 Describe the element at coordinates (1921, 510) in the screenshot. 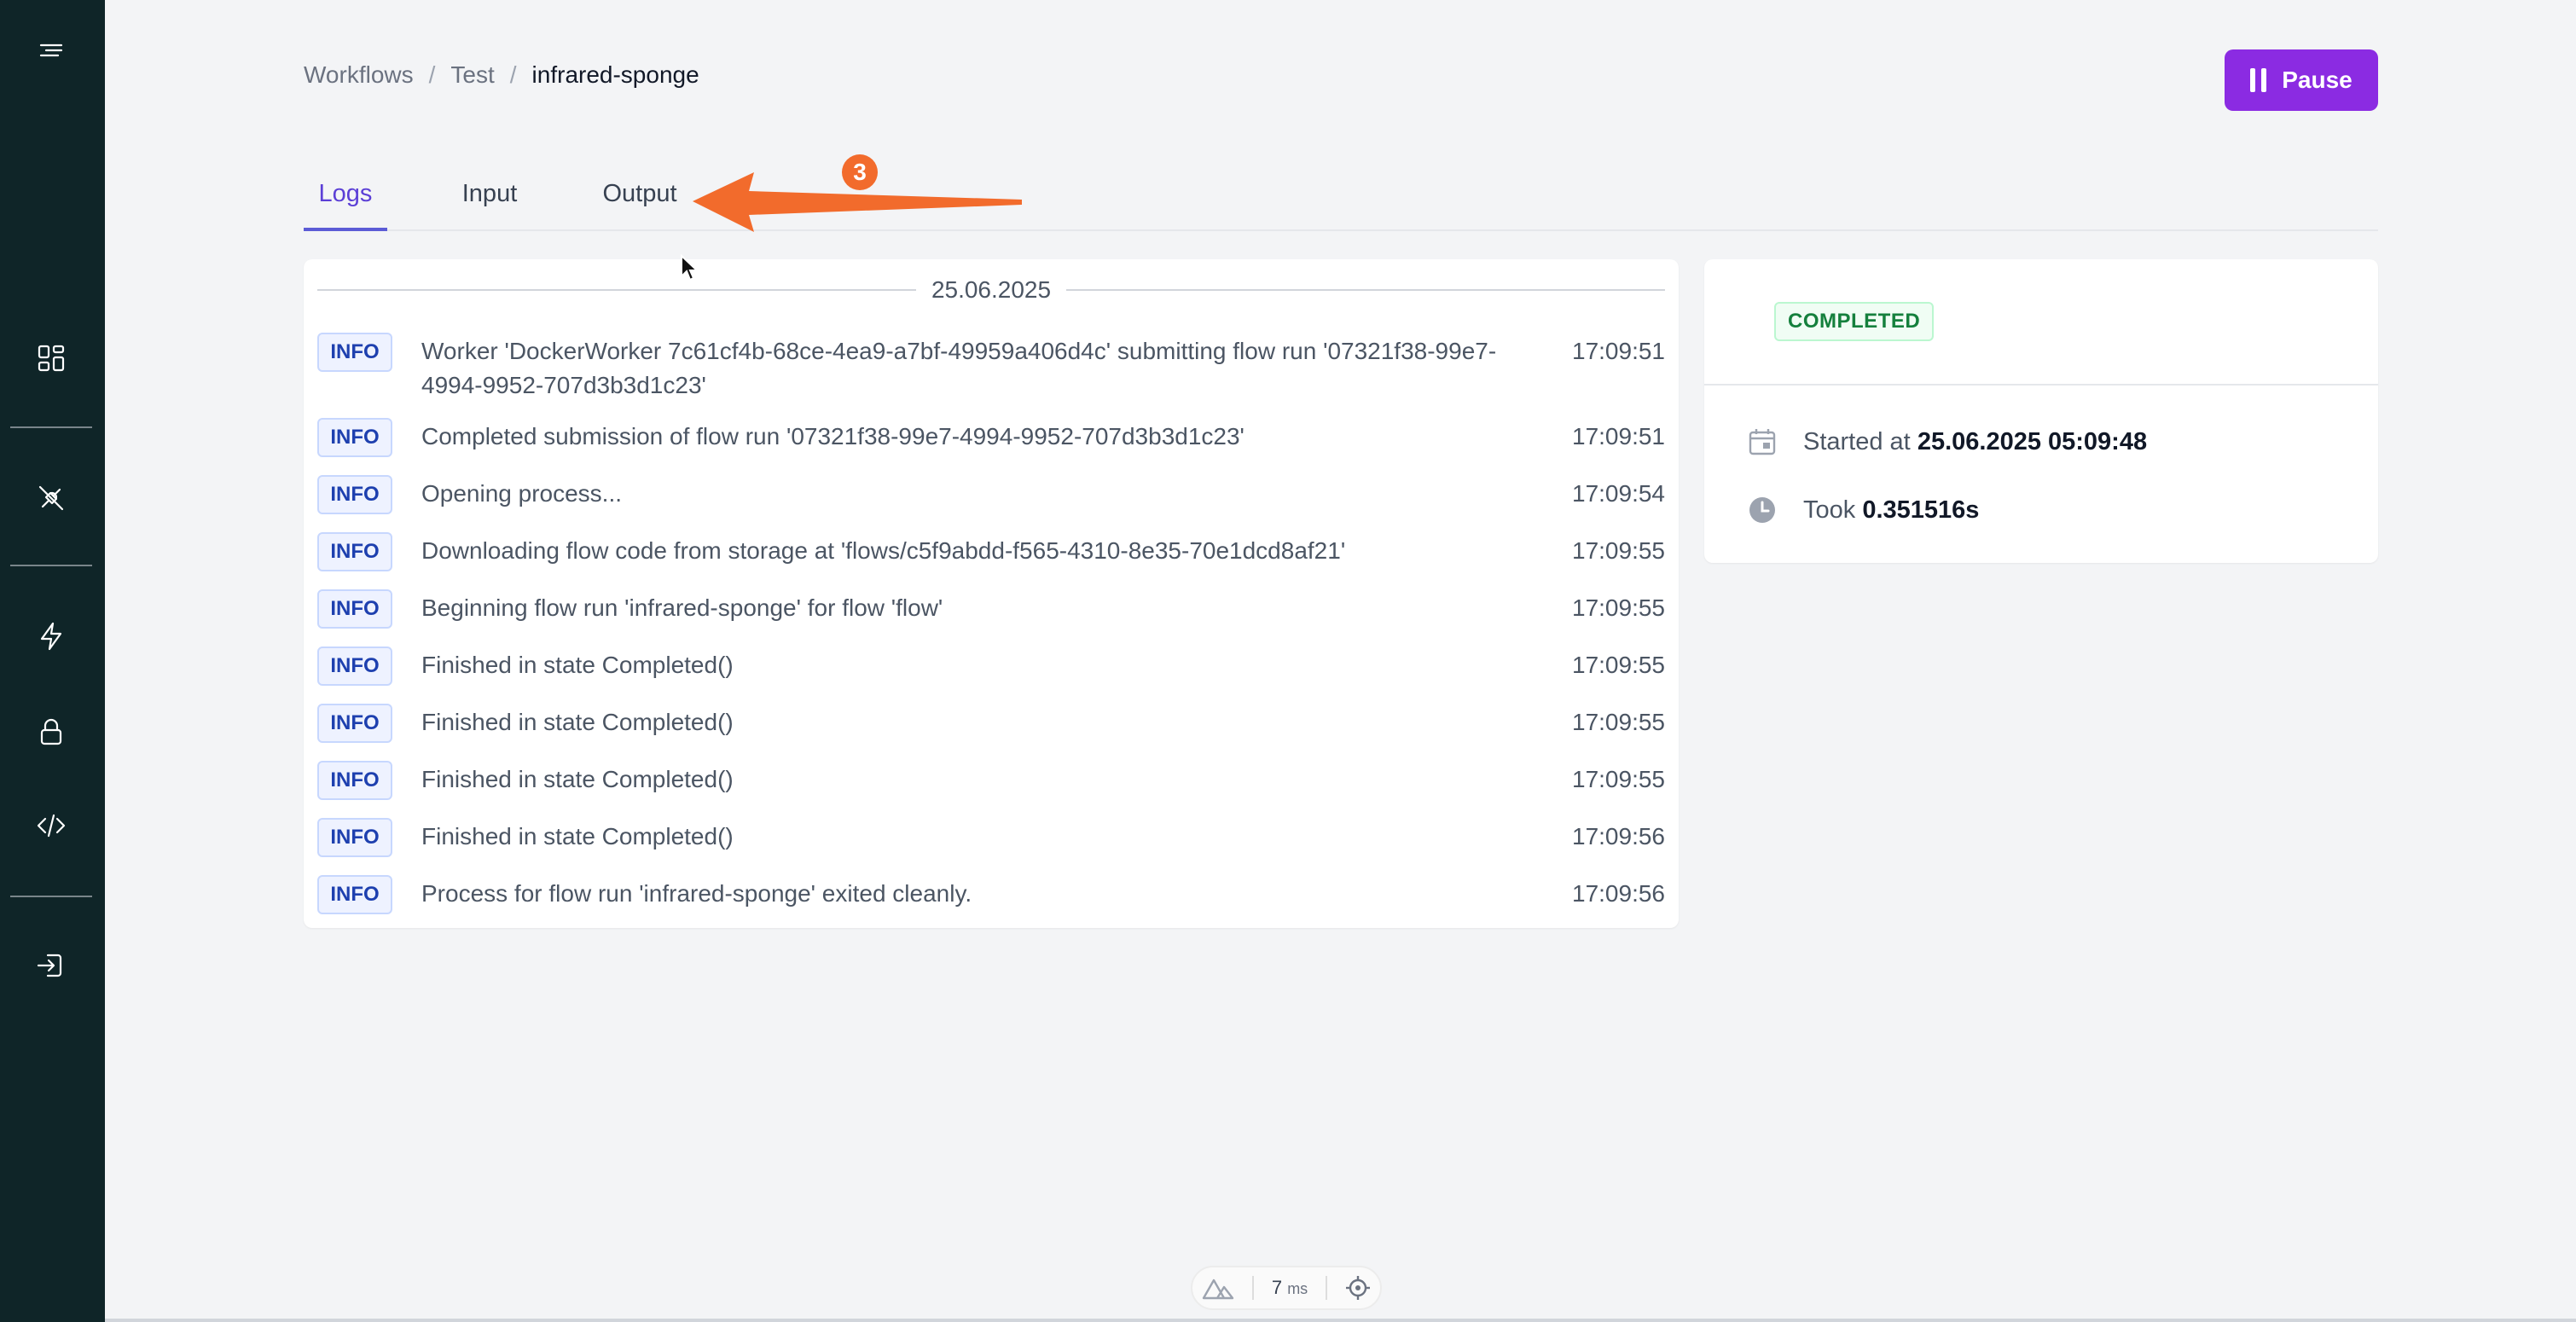

I see `took-value: 0.351516s` at that location.